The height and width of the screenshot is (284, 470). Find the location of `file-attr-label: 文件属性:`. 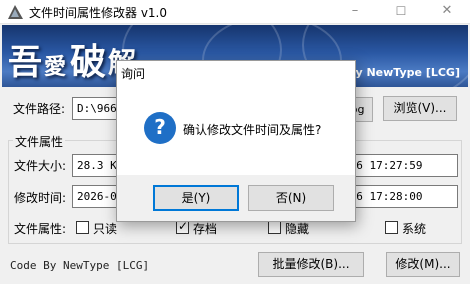

file-attr-label: 文件属性: is located at coordinates (40, 229).